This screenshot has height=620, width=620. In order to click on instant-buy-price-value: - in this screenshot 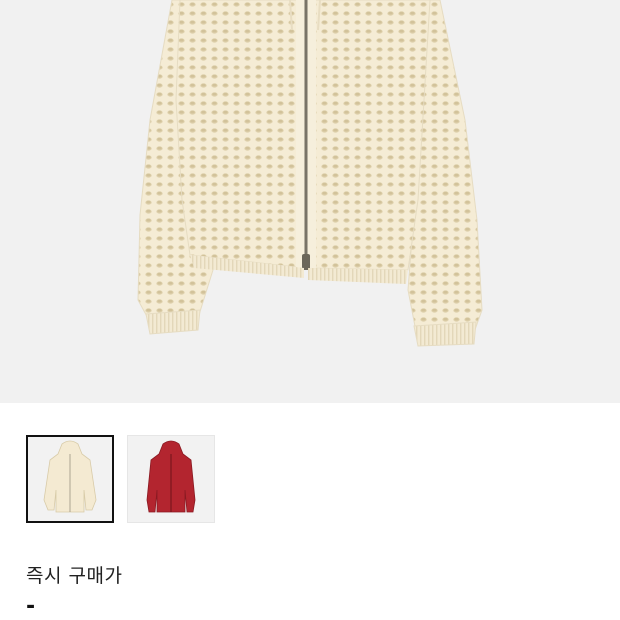, I will do `click(31, 606)`.